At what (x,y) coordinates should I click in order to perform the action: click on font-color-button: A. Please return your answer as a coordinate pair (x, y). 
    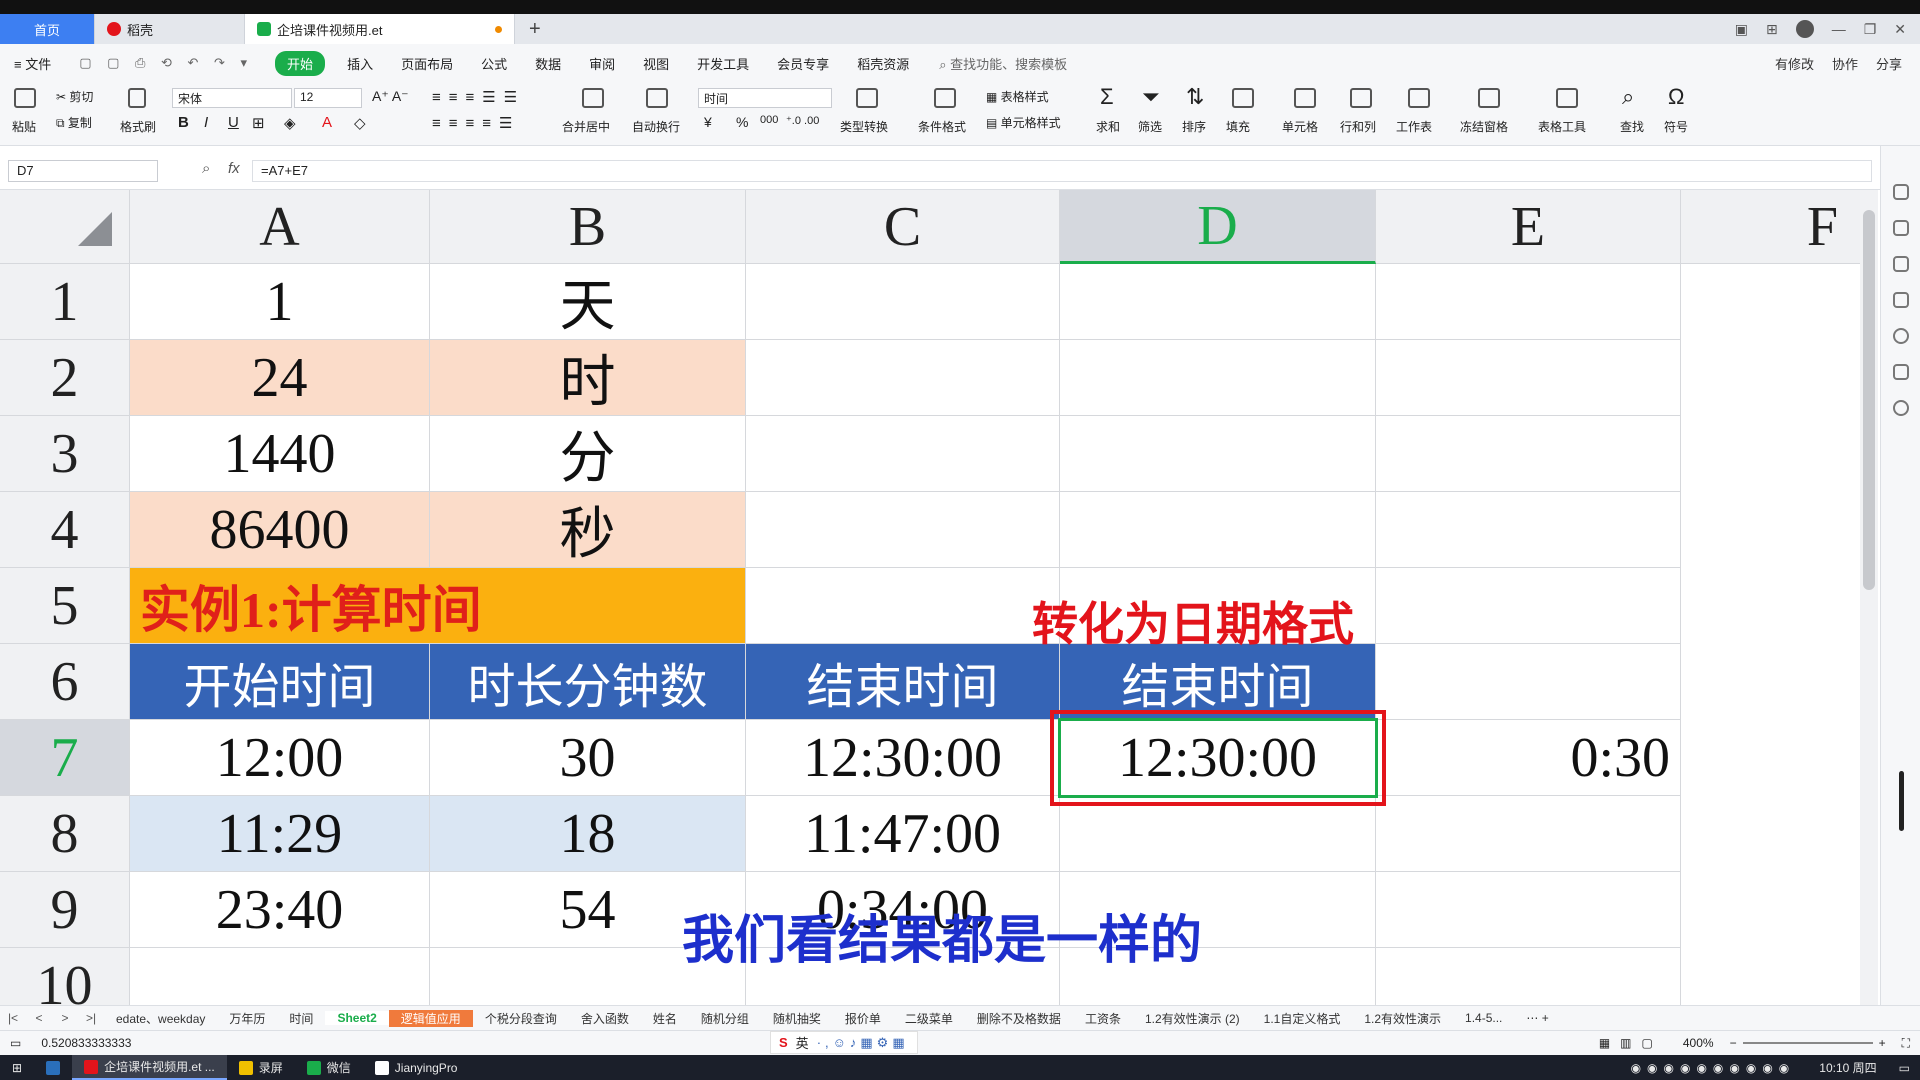
    Looking at the image, I should click on (327, 122).